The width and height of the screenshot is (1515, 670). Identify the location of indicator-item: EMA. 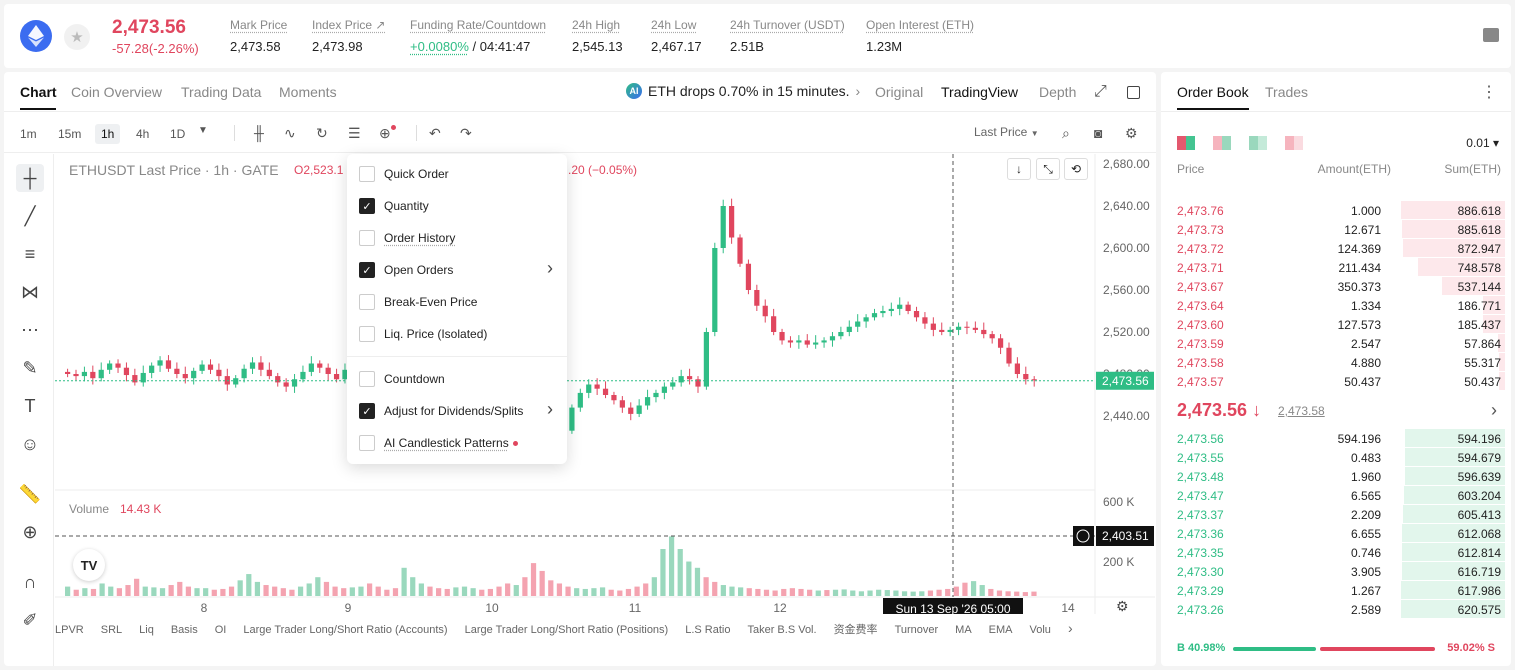
(1001, 630).